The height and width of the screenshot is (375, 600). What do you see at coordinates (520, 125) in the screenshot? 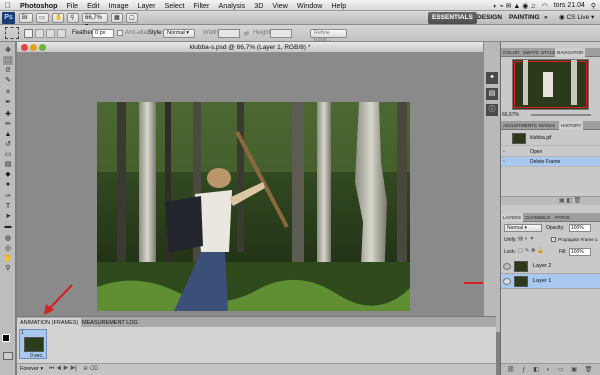
I see `tab-adjustments: ADJUSTMENTS` at bounding box center [520, 125].